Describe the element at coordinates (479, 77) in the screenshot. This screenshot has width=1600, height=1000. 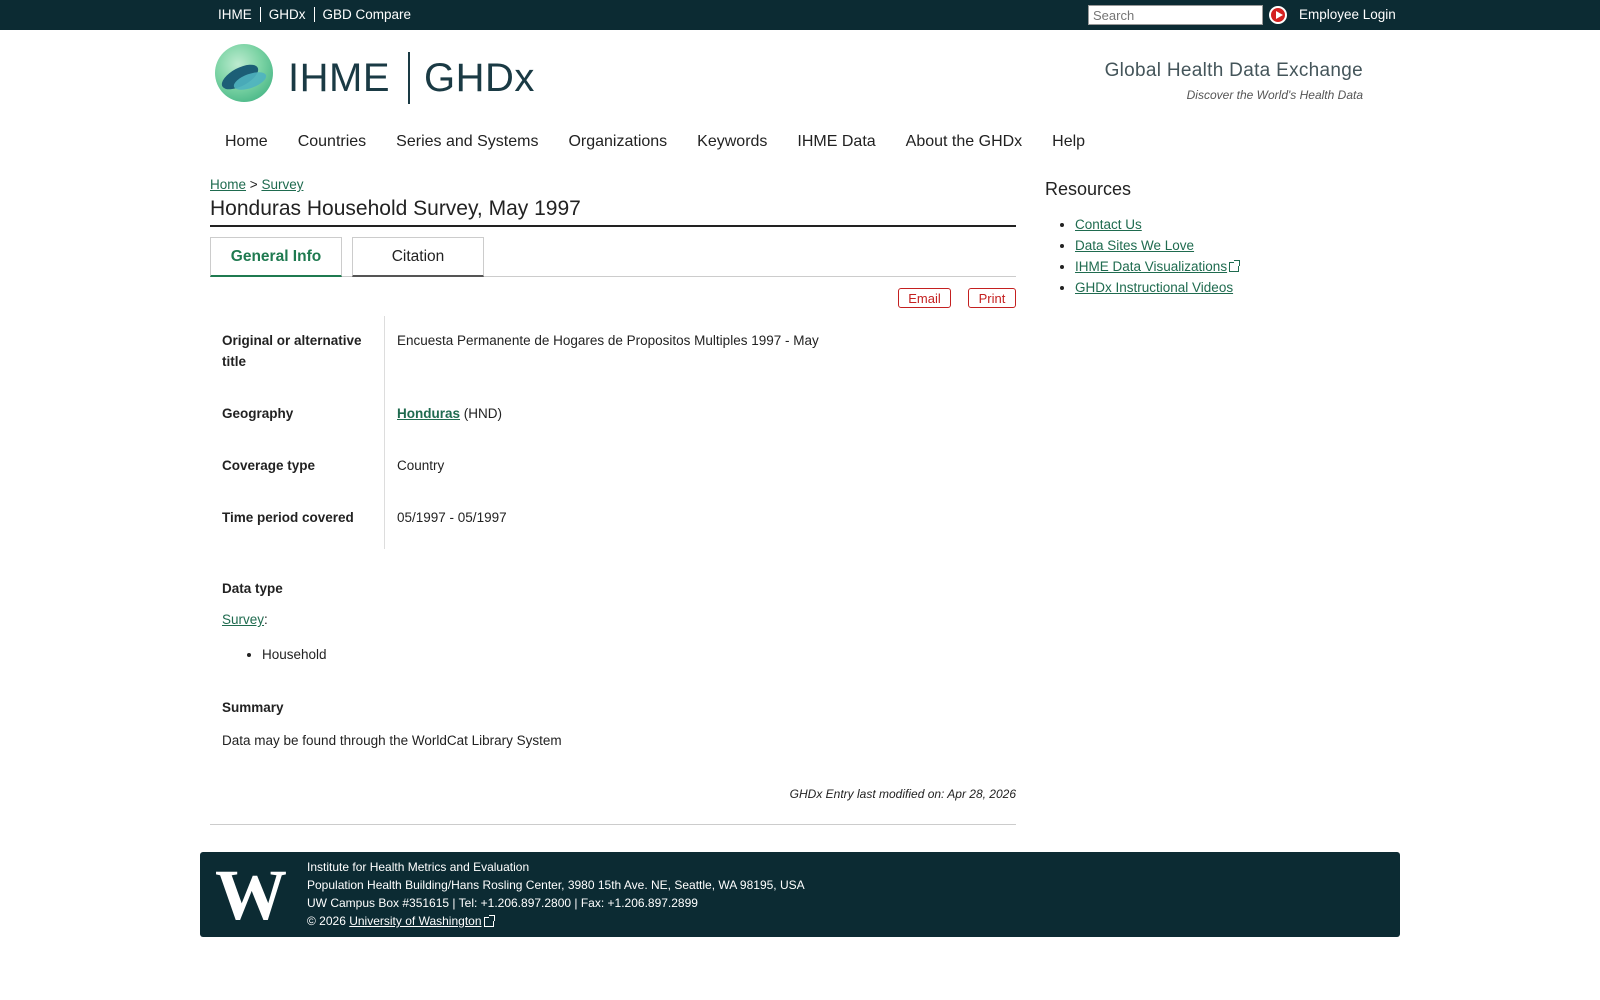
I see `logo-ghdx: GHDx` at that location.